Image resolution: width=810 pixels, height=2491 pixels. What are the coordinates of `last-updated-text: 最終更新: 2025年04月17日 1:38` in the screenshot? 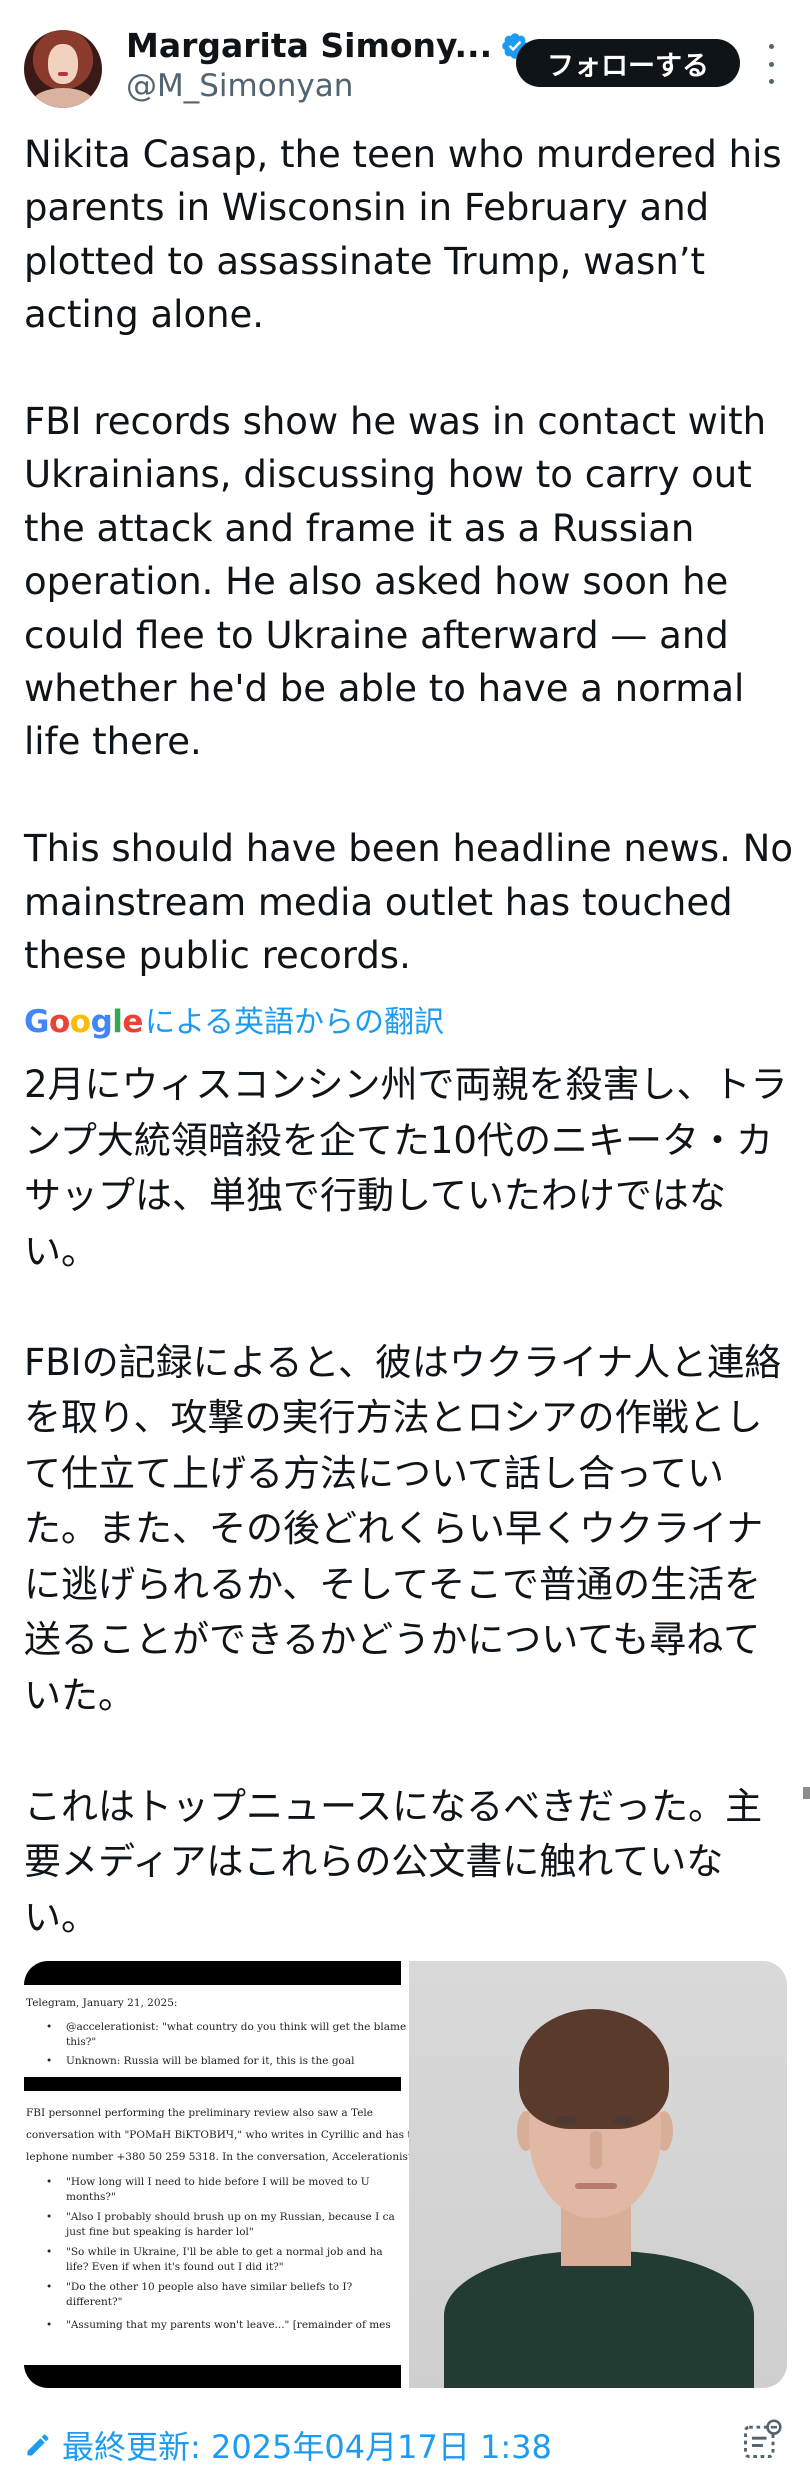 It's located at (307, 2447).